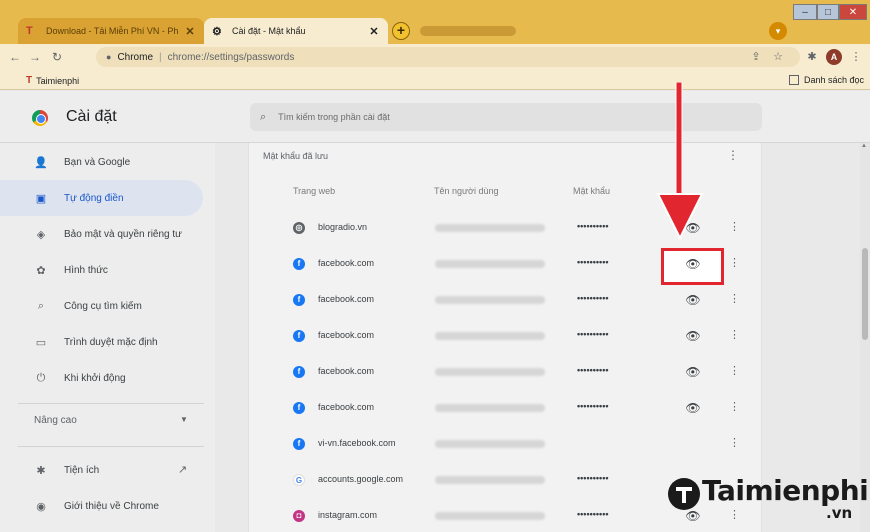 The width and height of the screenshot is (870, 532). What do you see at coordinates (592, 191) in the screenshot?
I see `column-header-password: Mật khẩu` at bounding box center [592, 191].